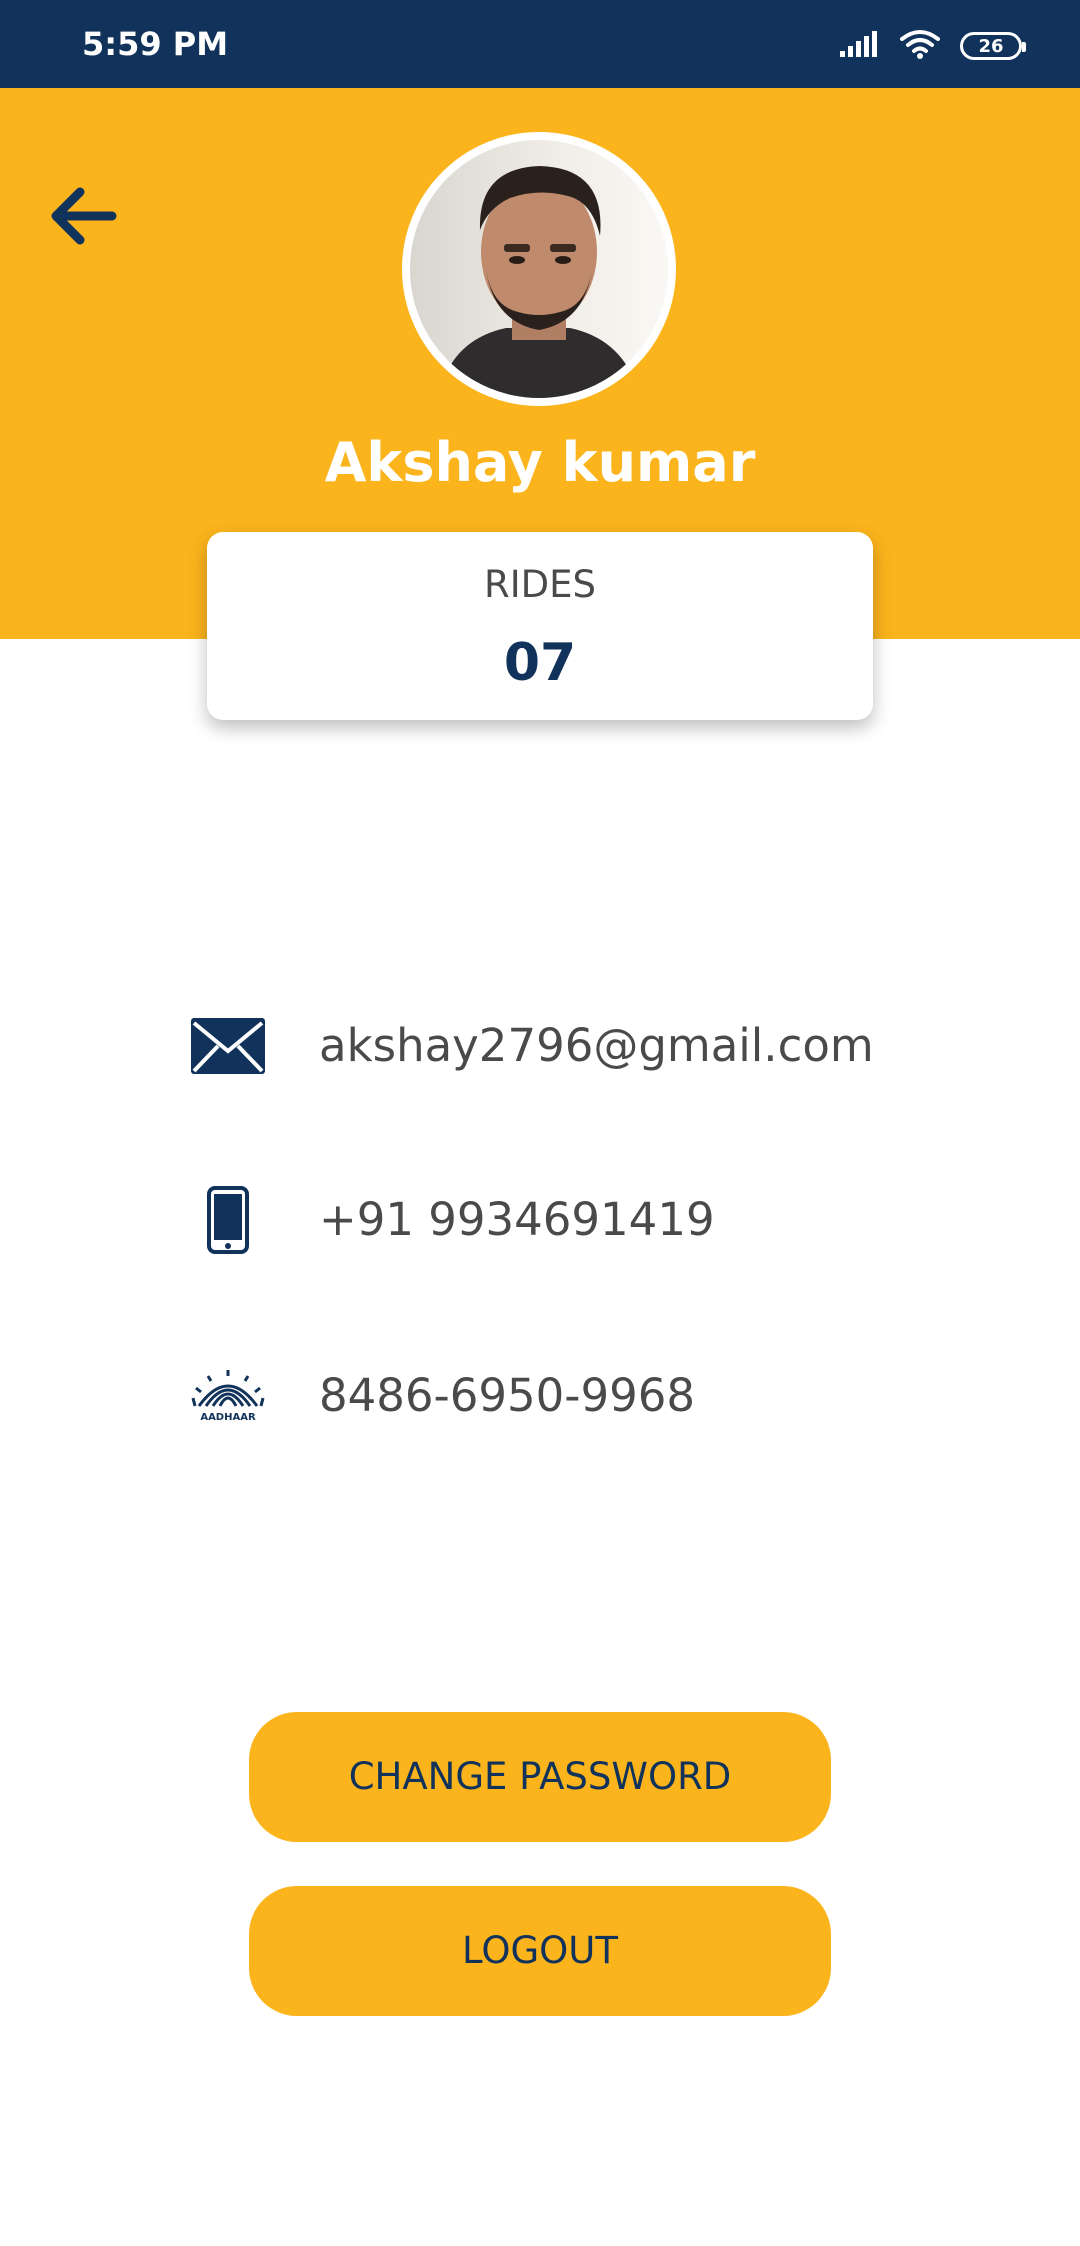  Describe the element at coordinates (596, 1045) in the screenshot. I see `email-value: akshay2796@gmail.com` at that location.